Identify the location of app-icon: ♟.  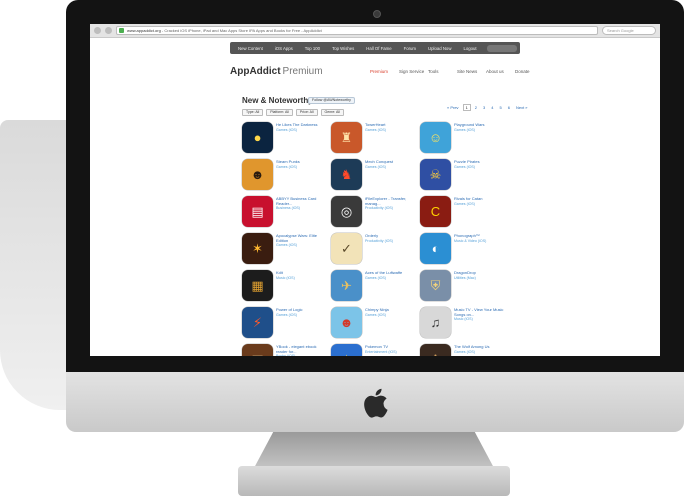
(435, 350).